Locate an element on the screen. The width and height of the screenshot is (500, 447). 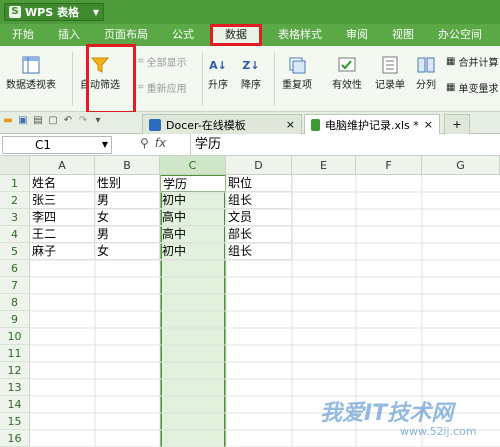
column-header: B is located at coordinates (127, 165).